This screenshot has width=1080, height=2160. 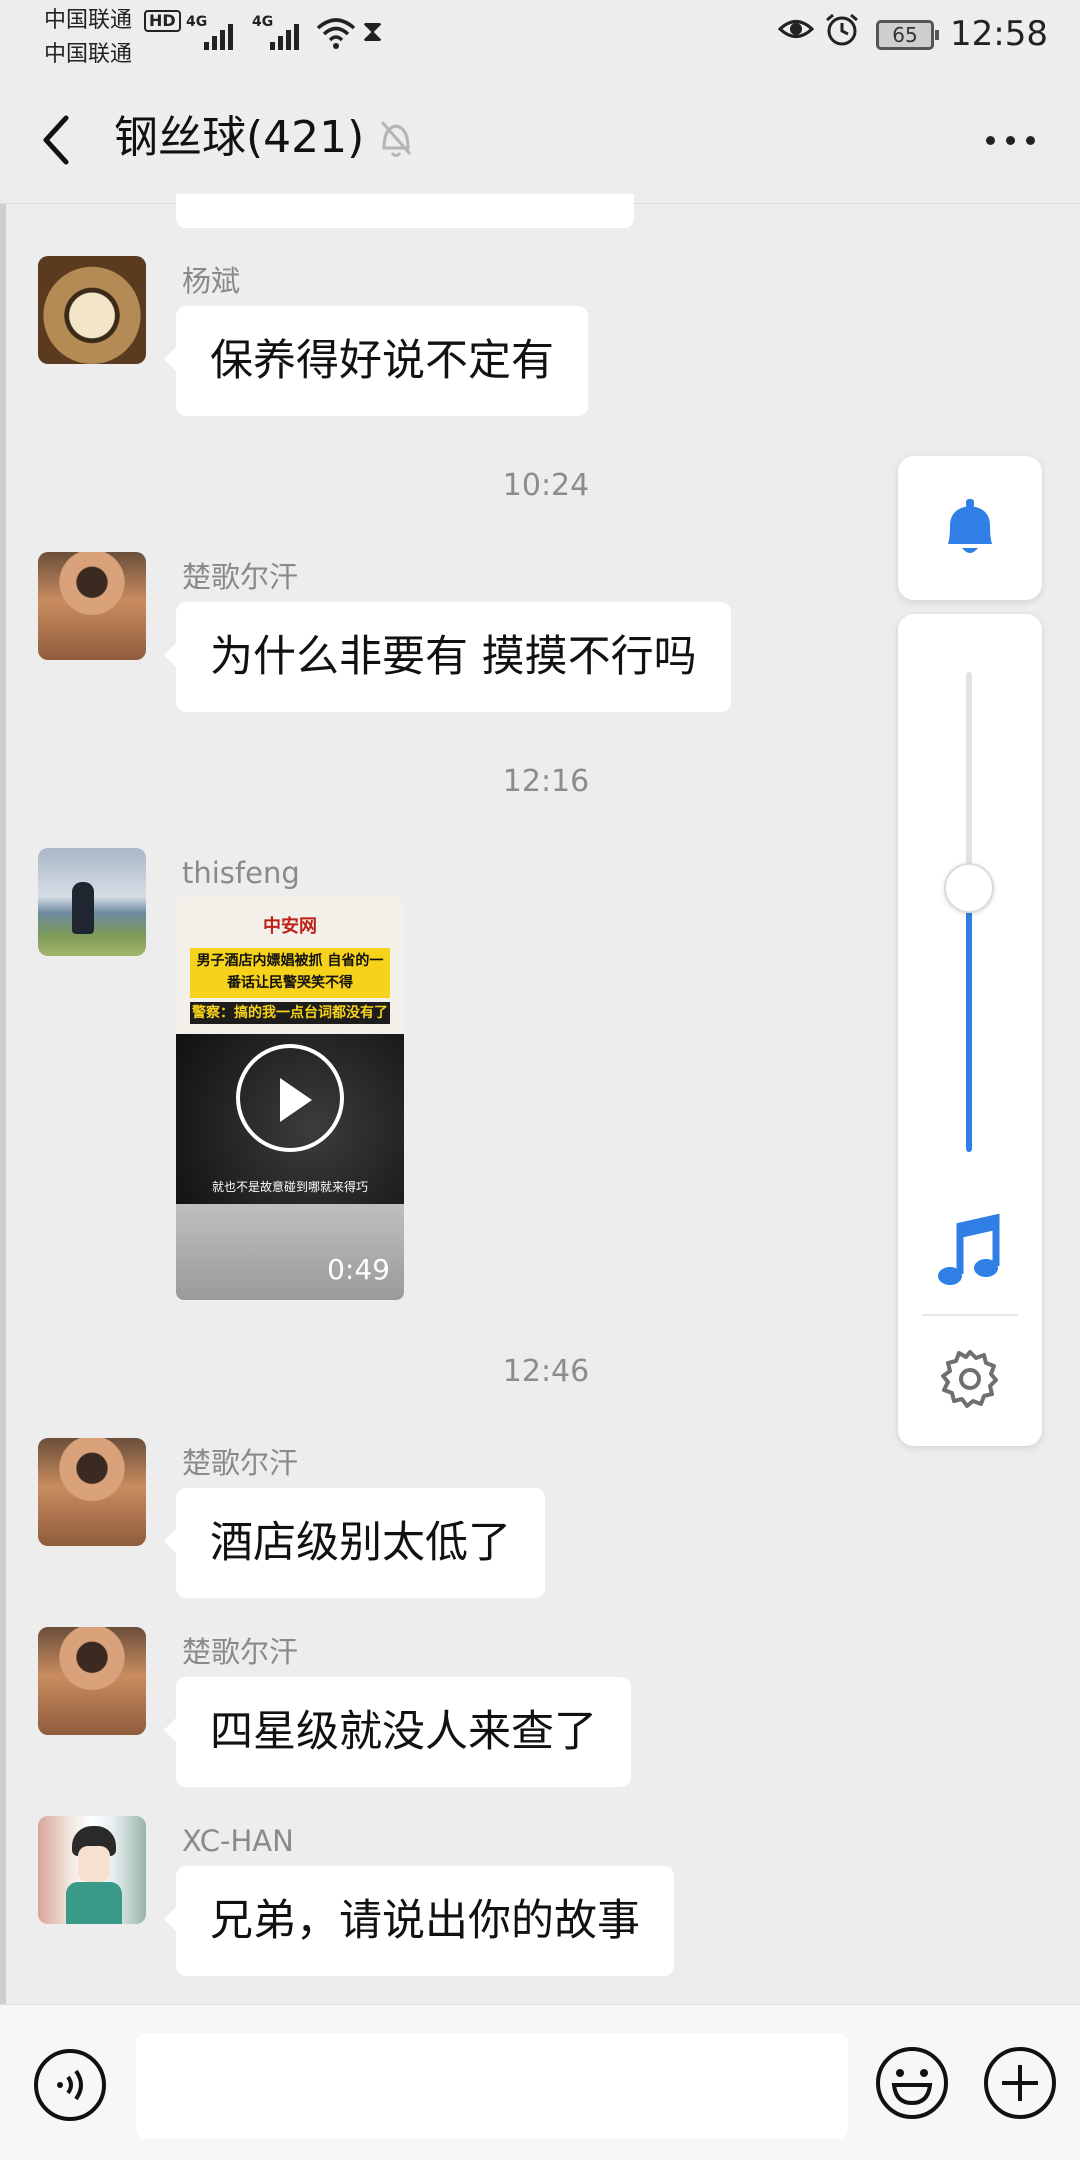 What do you see at coordinates (290, 926) in the screenshot?
I see `video-source-logo: 中安网` at bounding box center [290, 926].